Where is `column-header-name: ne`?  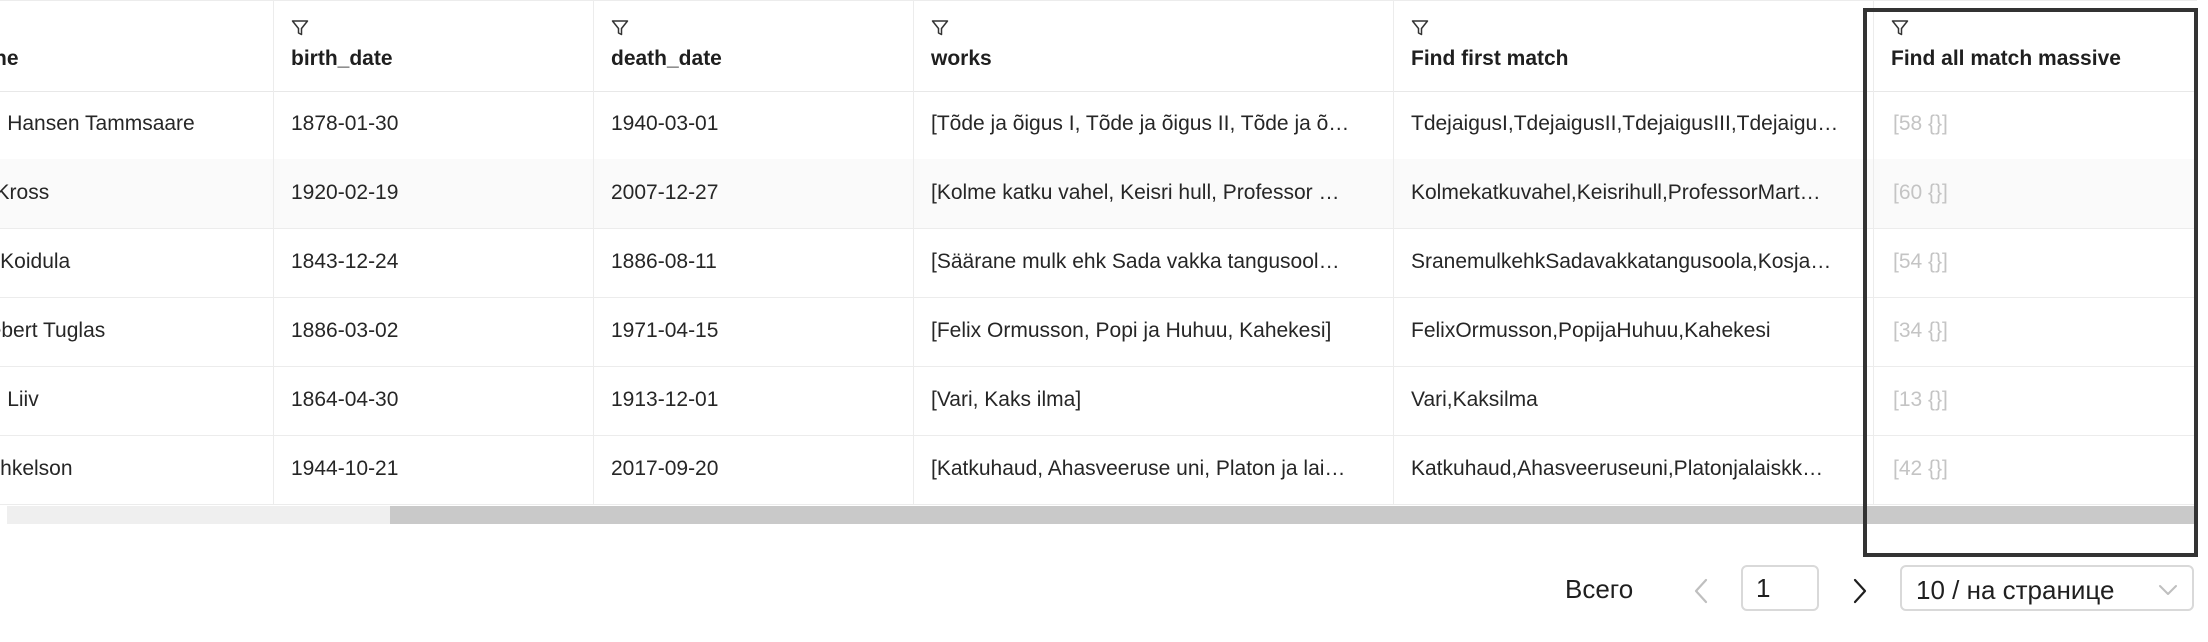 column-header-name: ne is located at coordinates (136, 46).